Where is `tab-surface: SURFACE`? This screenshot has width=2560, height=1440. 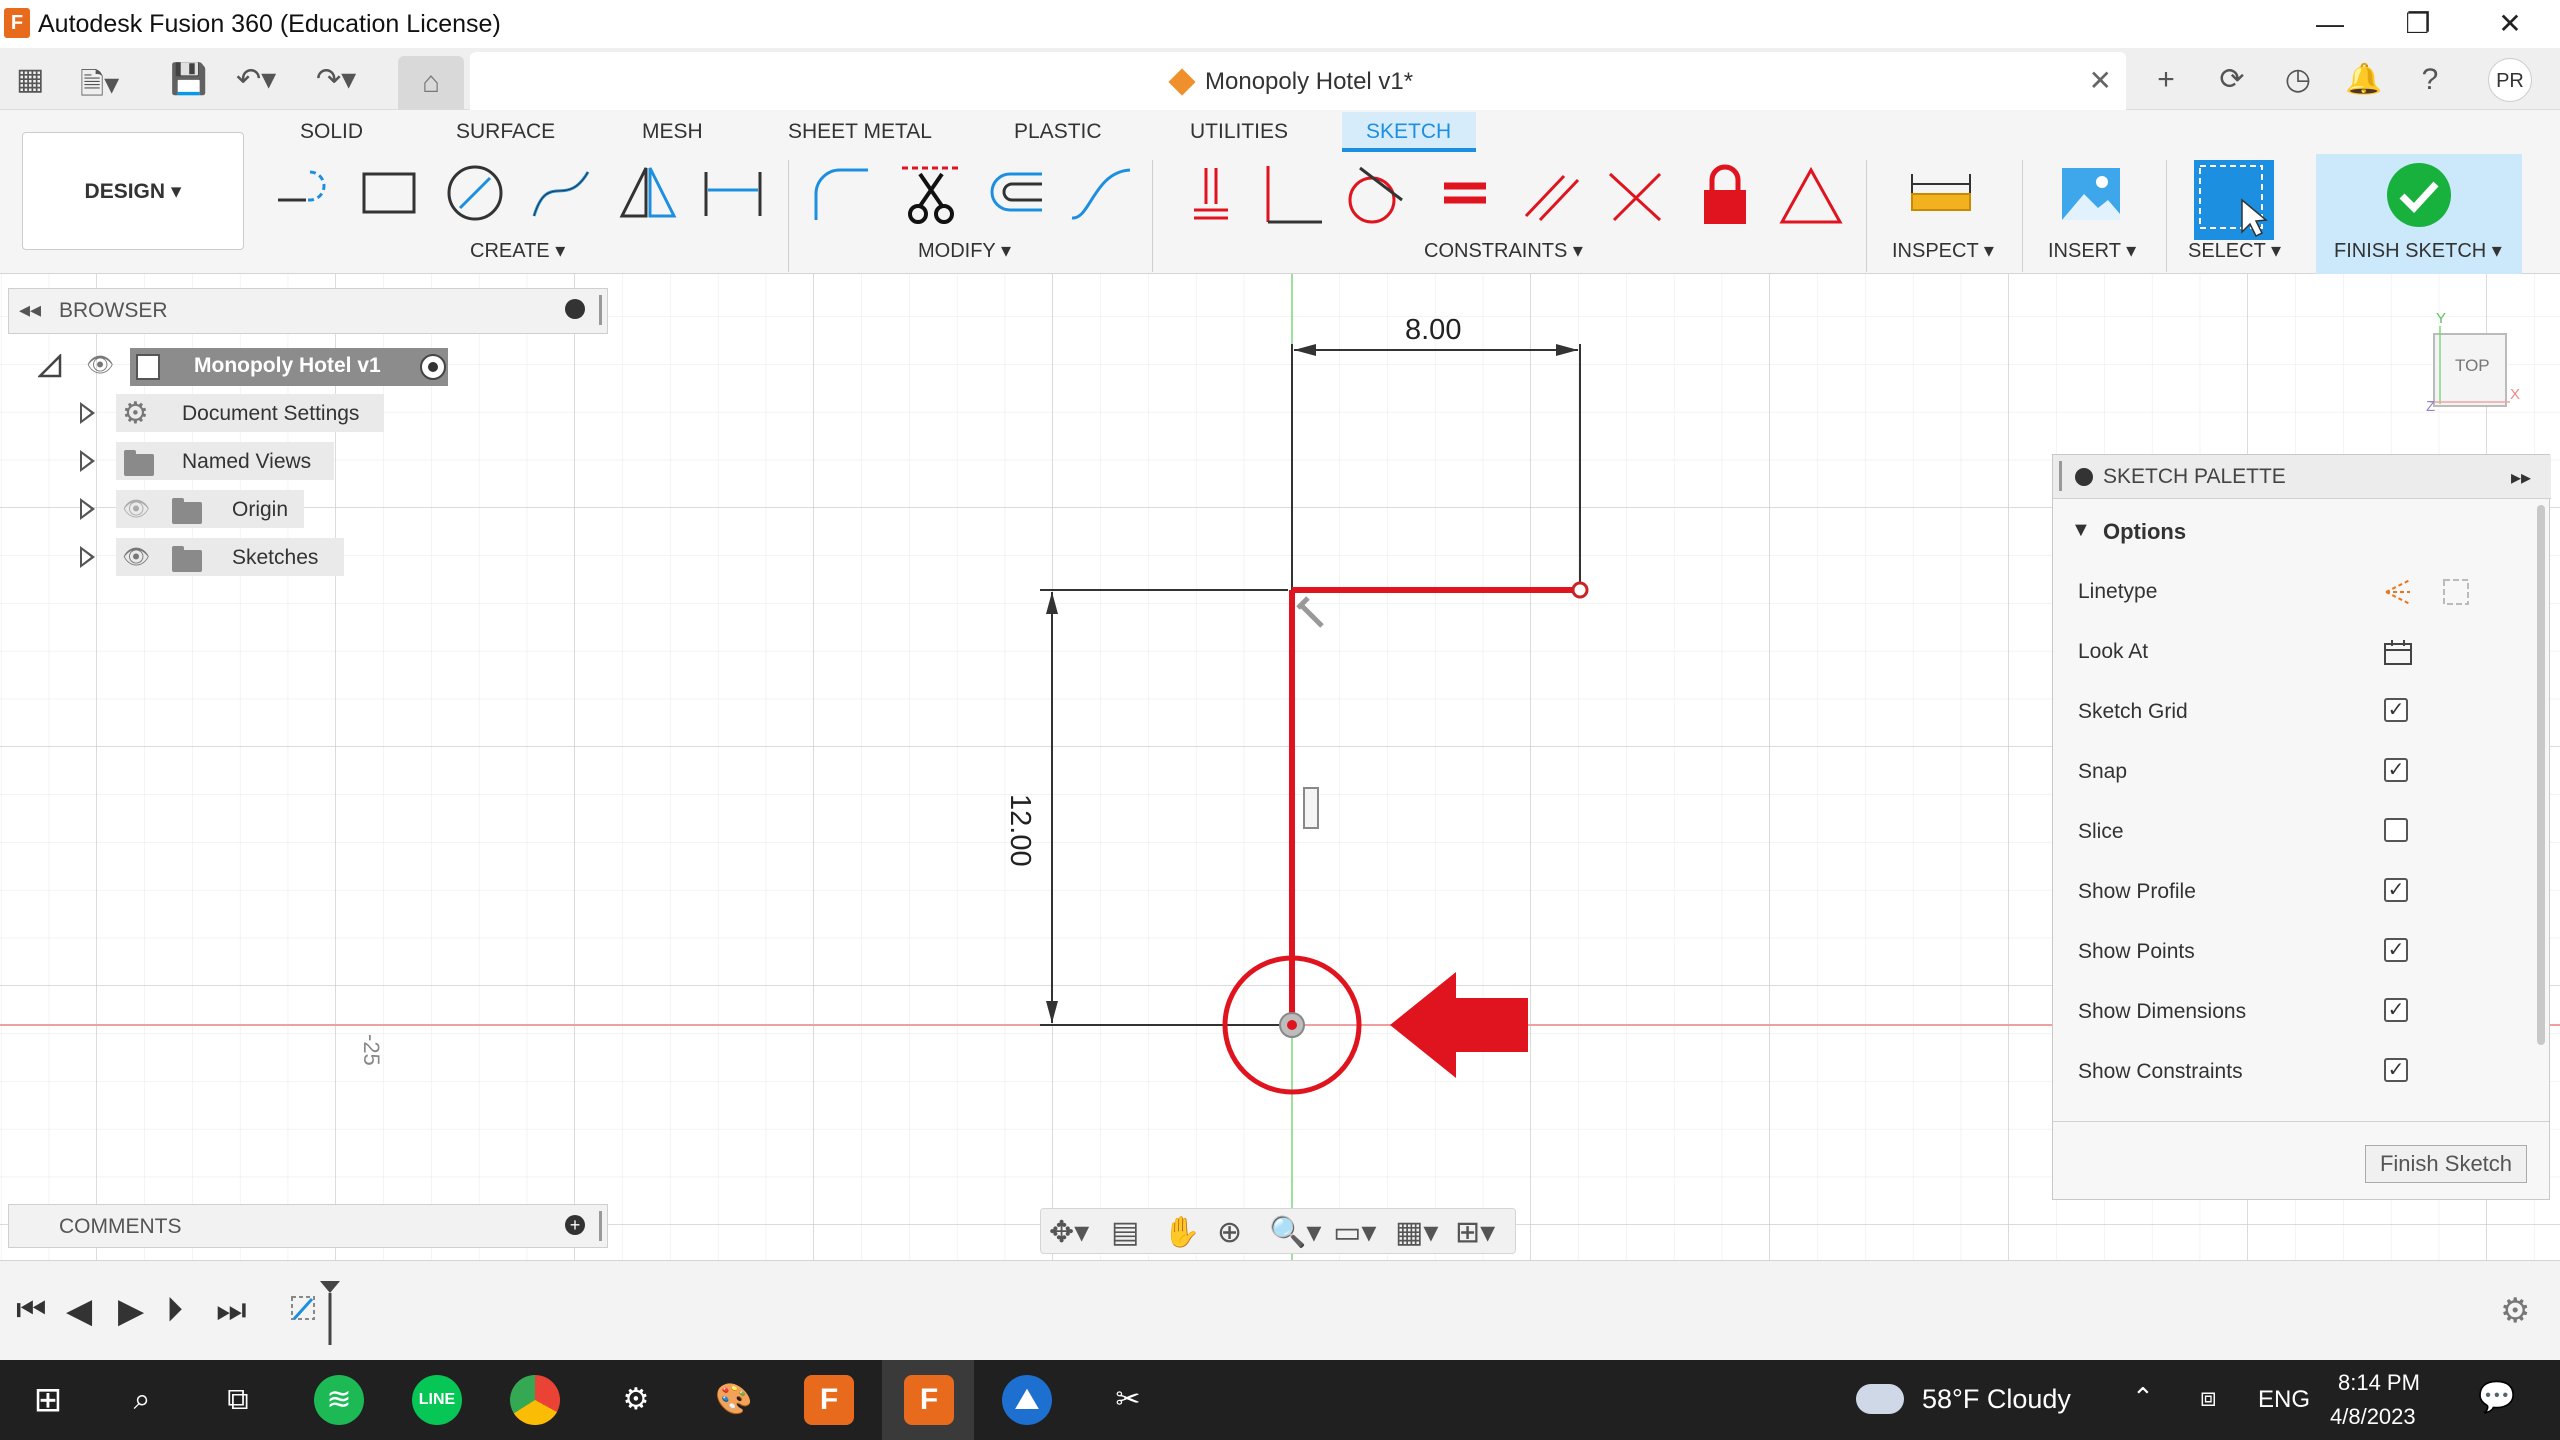
tab-surface: SURFACE is located at coordinates (505, 132).